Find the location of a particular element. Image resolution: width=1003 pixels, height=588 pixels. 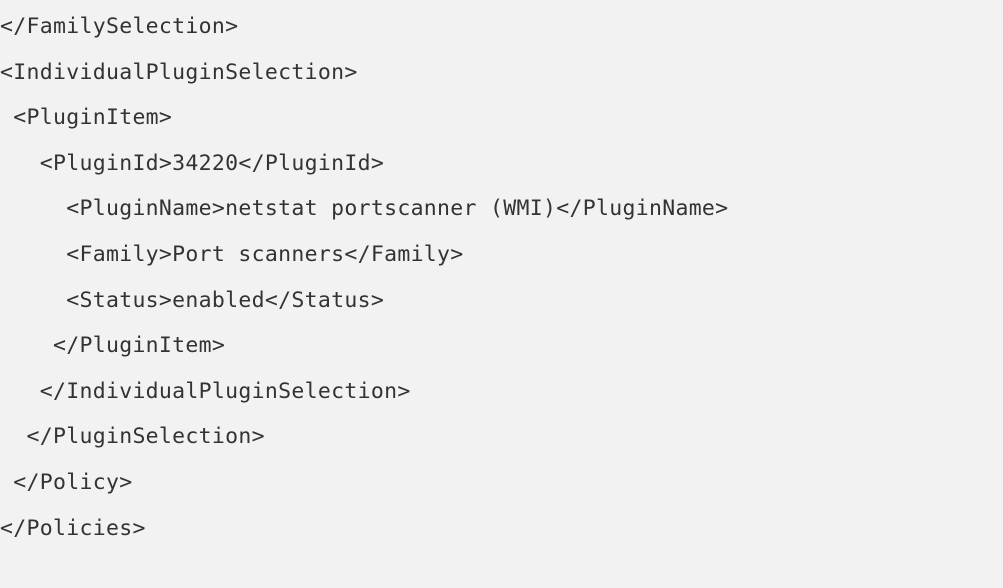

code-line-9: </IndividualPluginSelection> is located at coordinates (205, 391).